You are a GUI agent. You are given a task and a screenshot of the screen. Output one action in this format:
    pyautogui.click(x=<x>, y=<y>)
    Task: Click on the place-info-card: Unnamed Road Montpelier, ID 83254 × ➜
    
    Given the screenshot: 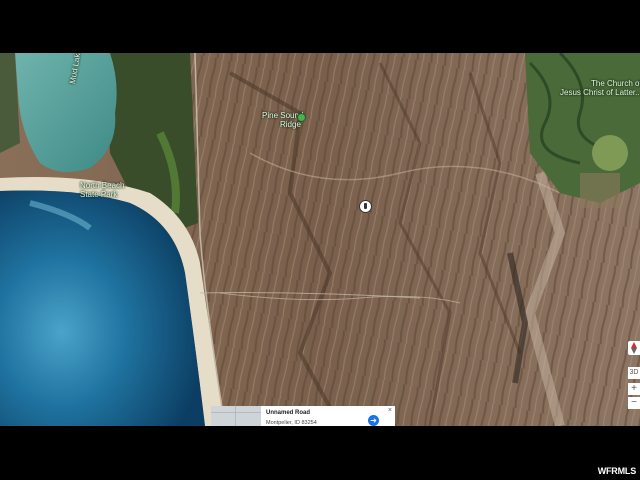 What is the action you would take?
    pyautogui.click(x=303, y=416)
    